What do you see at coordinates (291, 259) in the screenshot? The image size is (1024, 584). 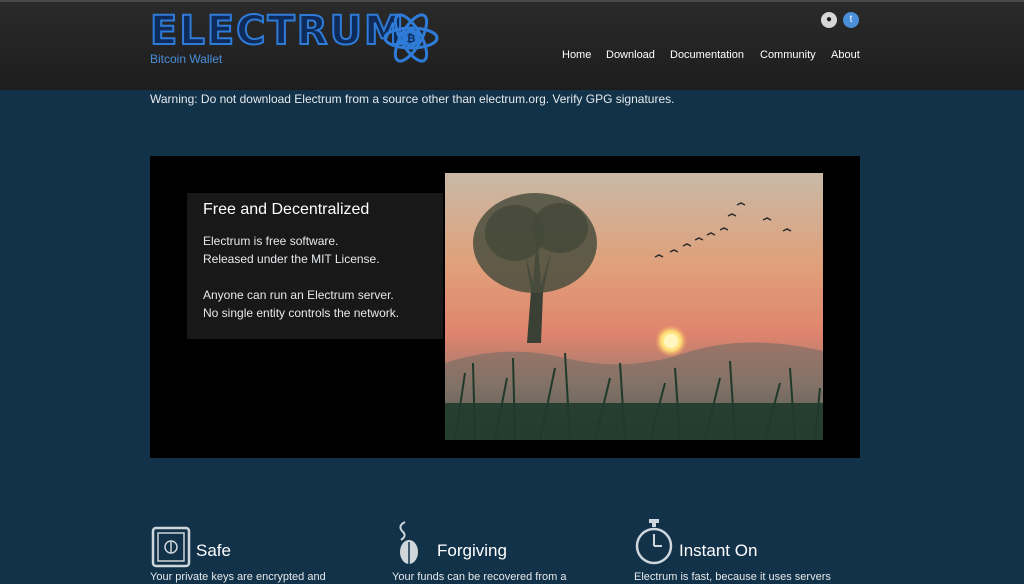 I see `hero-line: Released under the MIT License.` at bounding box center [291, 259].